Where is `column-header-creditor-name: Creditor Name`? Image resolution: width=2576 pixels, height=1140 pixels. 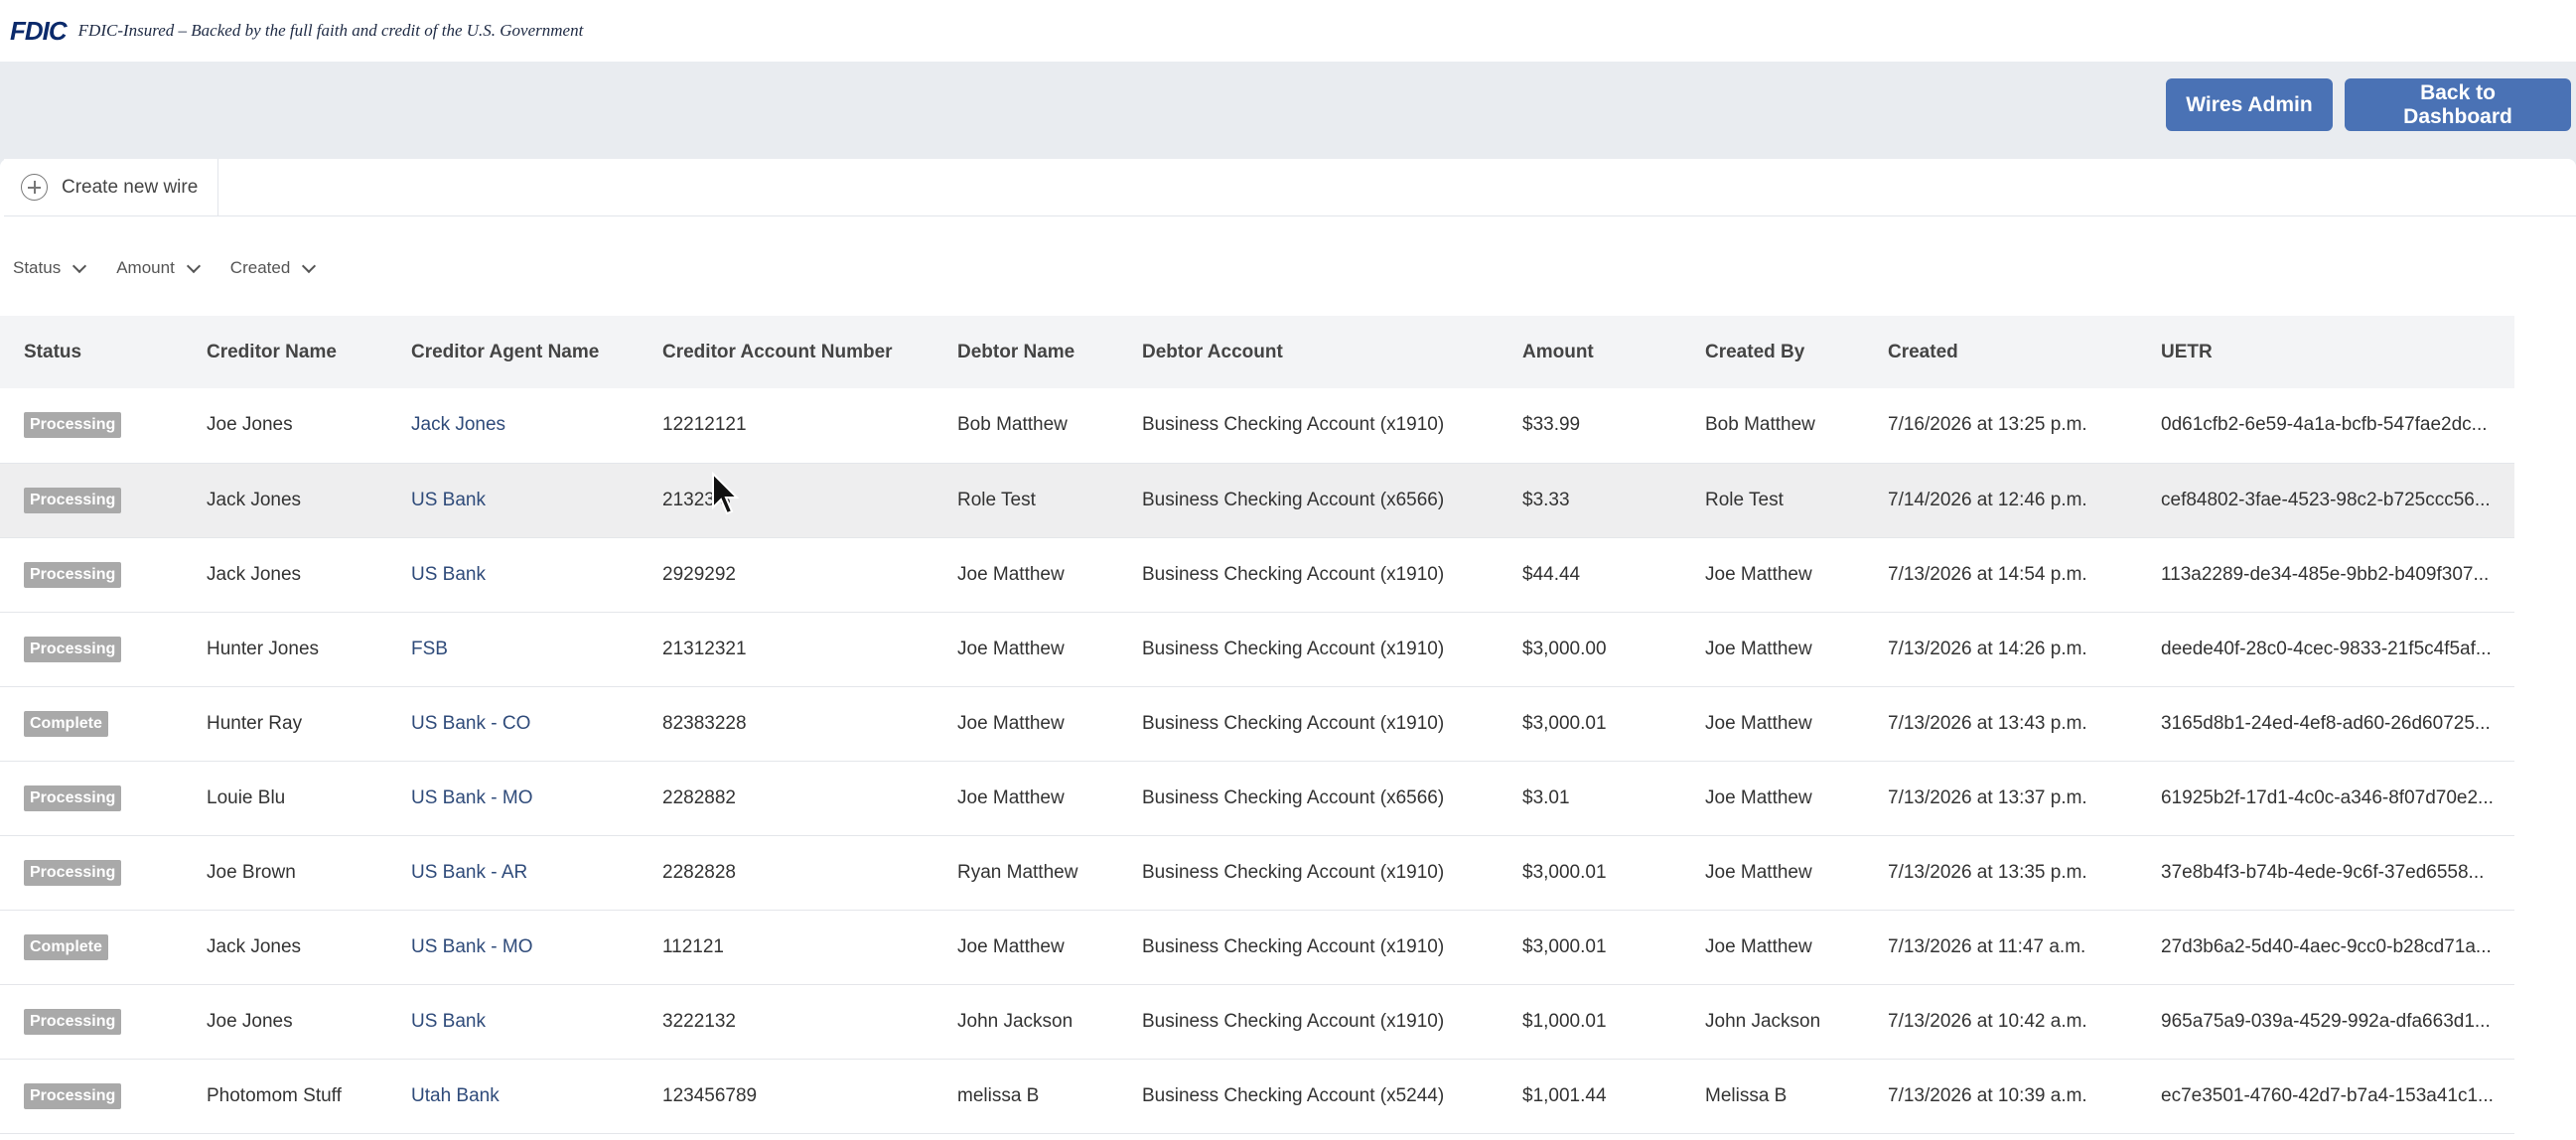
column-header-creditor-name: Creditor Name is located at coordinates (285, 352).